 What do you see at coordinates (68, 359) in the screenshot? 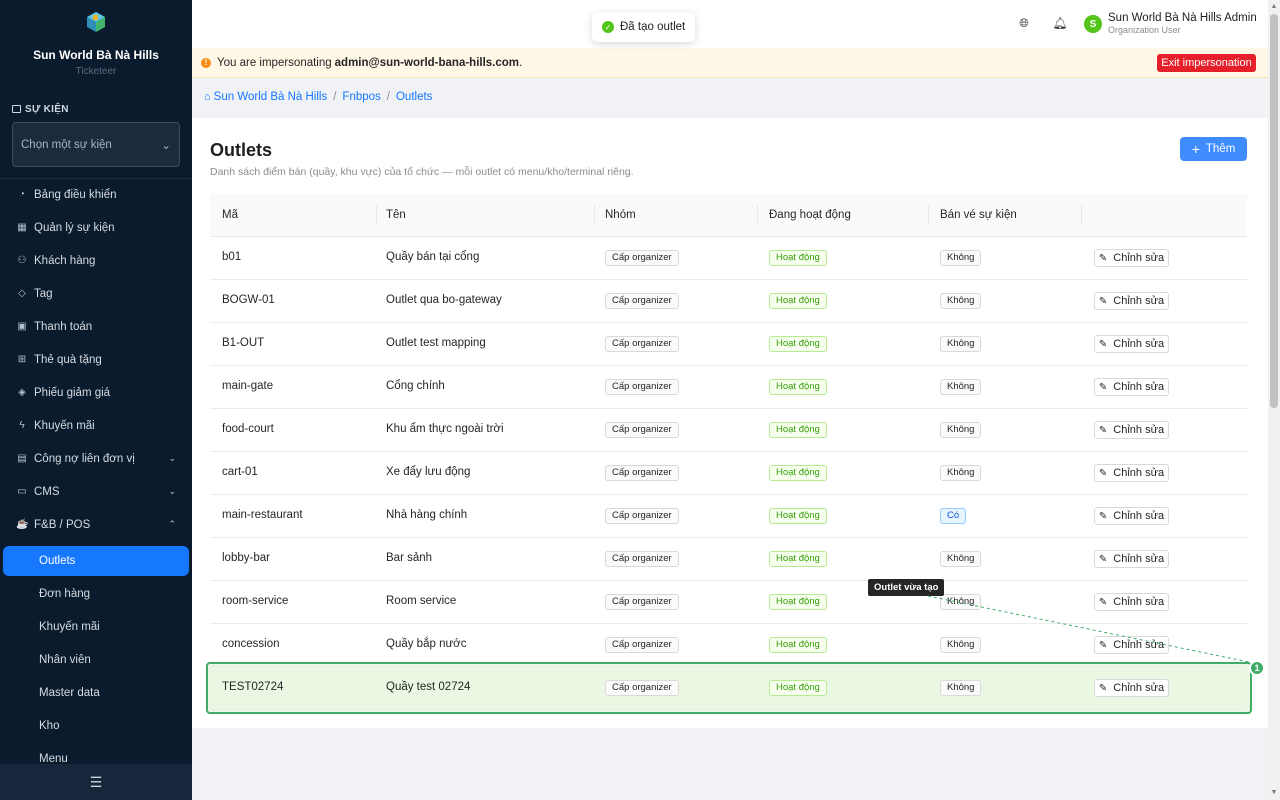
I see `sidebar-item-label: Thẻ quà tặng` at bounding box center [68, 359].